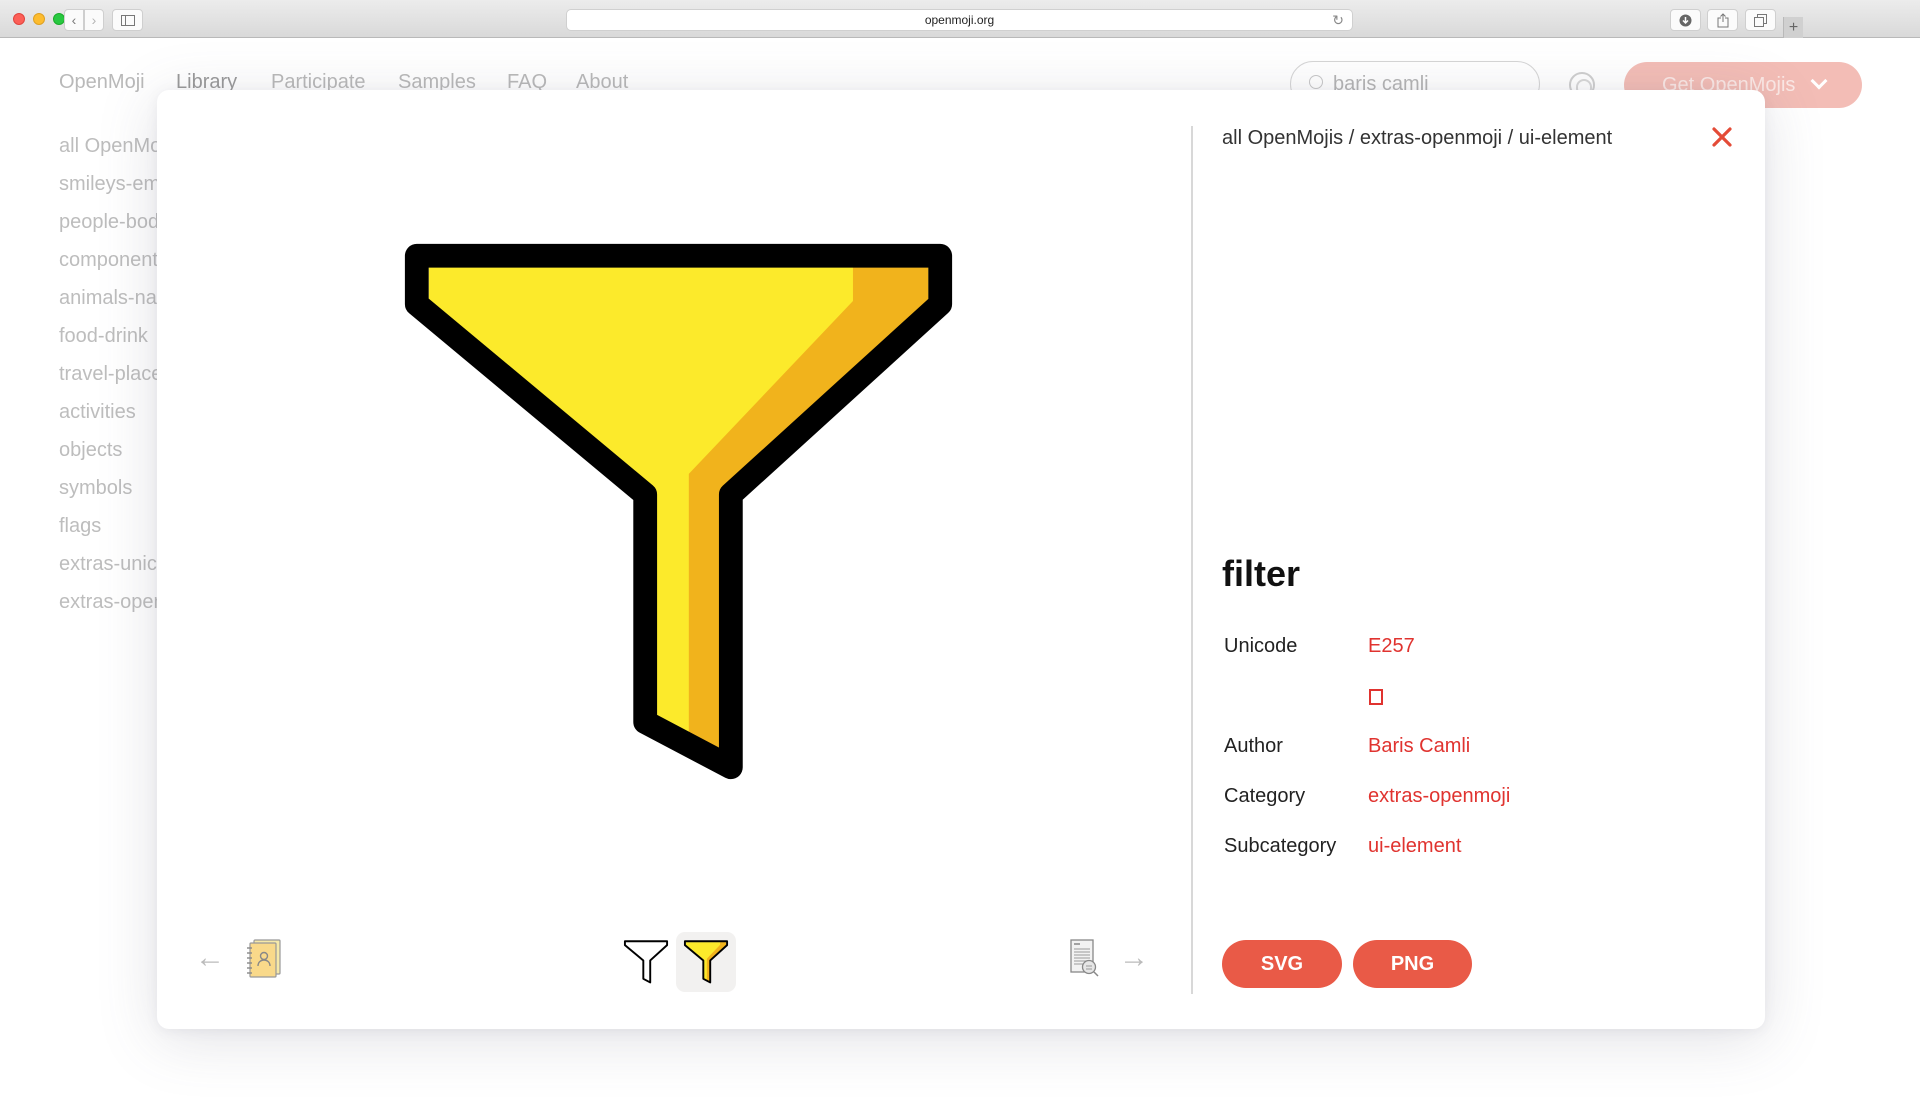 This screenshot has width=1920, height=1119. I want to click on document-search-icon, so click(1086, 958).